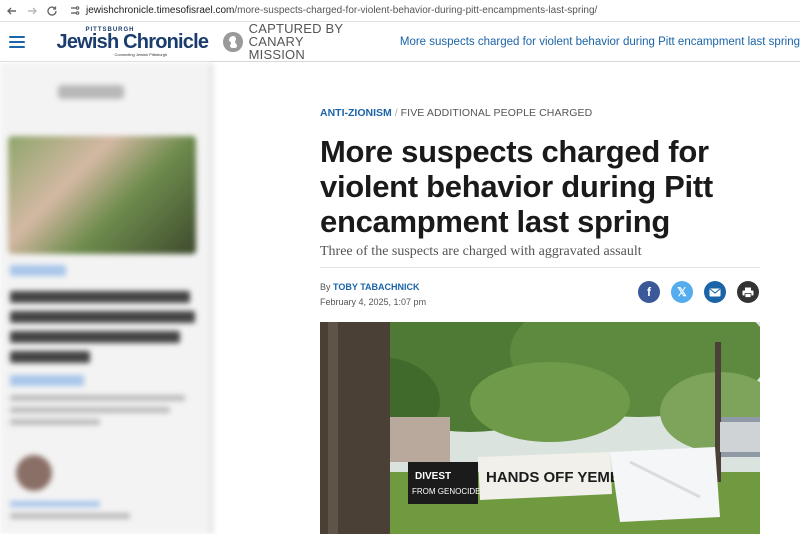  What do you see at coordinates (233, 41) in the screenshot?
I see `canary-bird-icon` at bounding box center [233, 41].